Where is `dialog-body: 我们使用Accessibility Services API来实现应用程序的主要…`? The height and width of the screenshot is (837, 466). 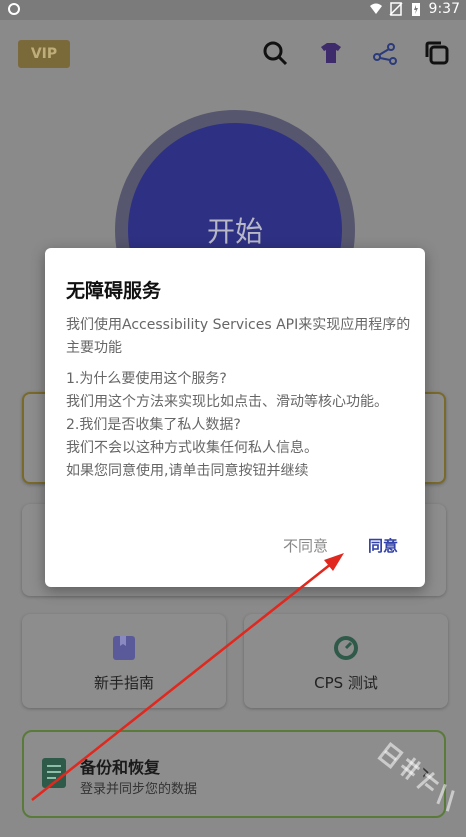 dialog-body: 我们使用Accessibility Services API来实现应用程序的主要… is located at coordinates (238, 398).